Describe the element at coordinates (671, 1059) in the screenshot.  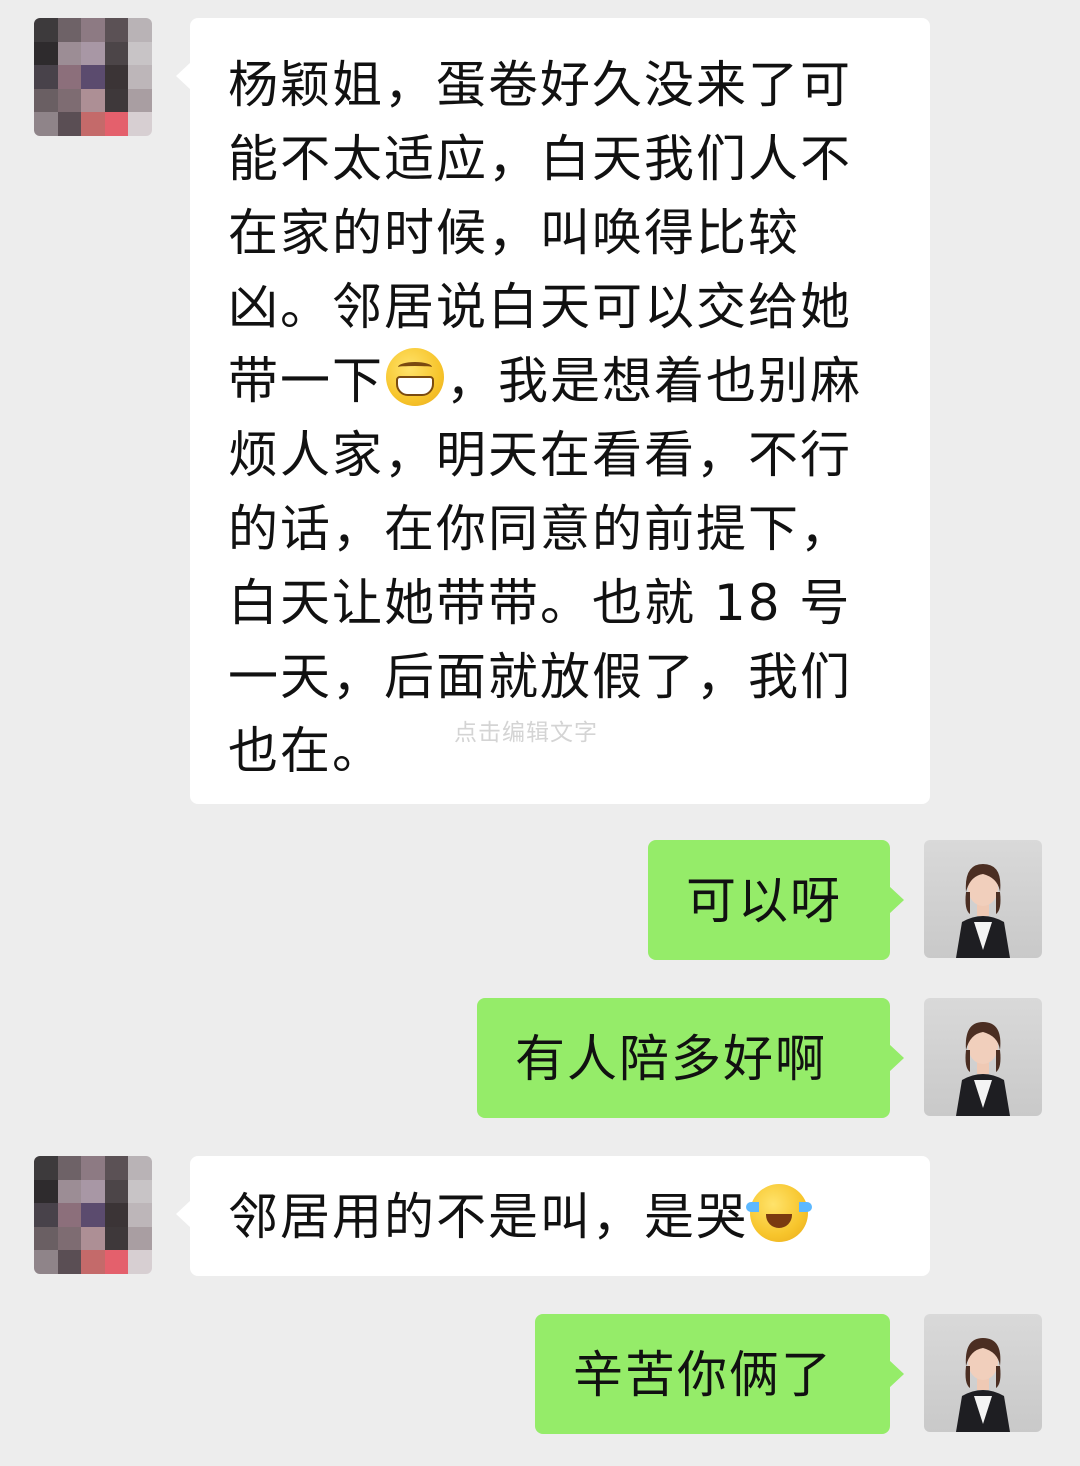
I see `message-text: 有人陪多好啊` at that location.